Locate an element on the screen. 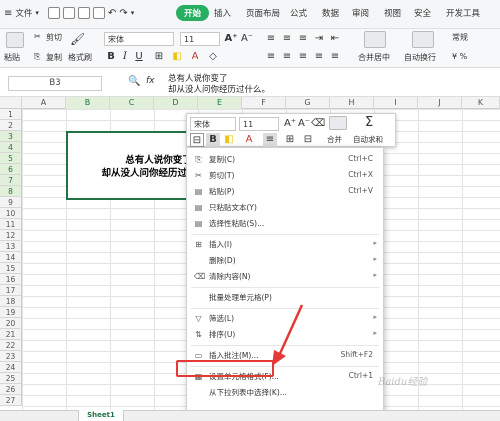 The height and width of the screenshot is (421, 500). scissors-icon: ✂ is located at coordinates (37, 36).